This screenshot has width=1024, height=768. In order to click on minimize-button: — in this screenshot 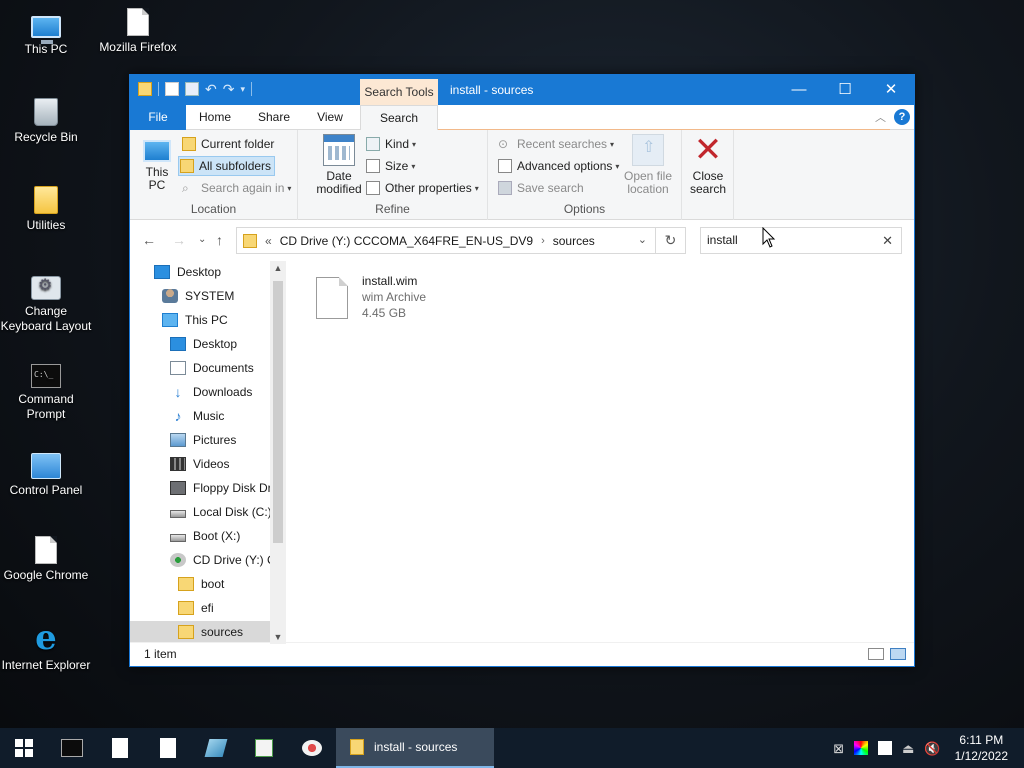, I will do `click(799, 90)`.